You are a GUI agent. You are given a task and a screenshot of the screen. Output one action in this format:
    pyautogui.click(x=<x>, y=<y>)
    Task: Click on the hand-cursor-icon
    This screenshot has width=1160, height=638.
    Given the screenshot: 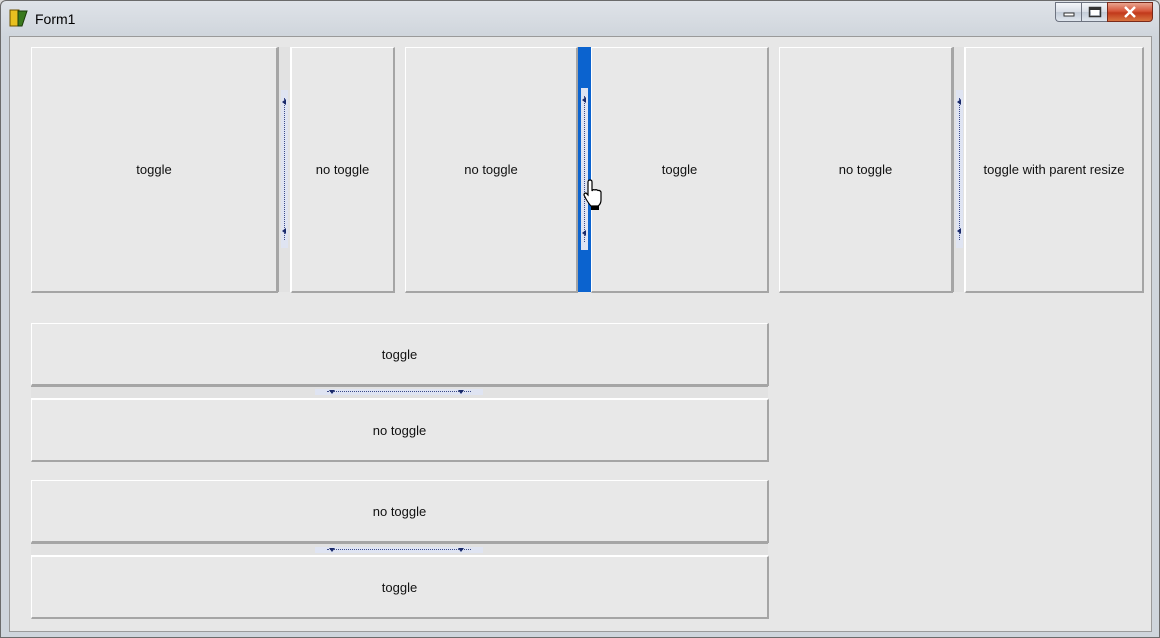 What is the action you would take?
    pyautogui.click(x=592, y=194)
    